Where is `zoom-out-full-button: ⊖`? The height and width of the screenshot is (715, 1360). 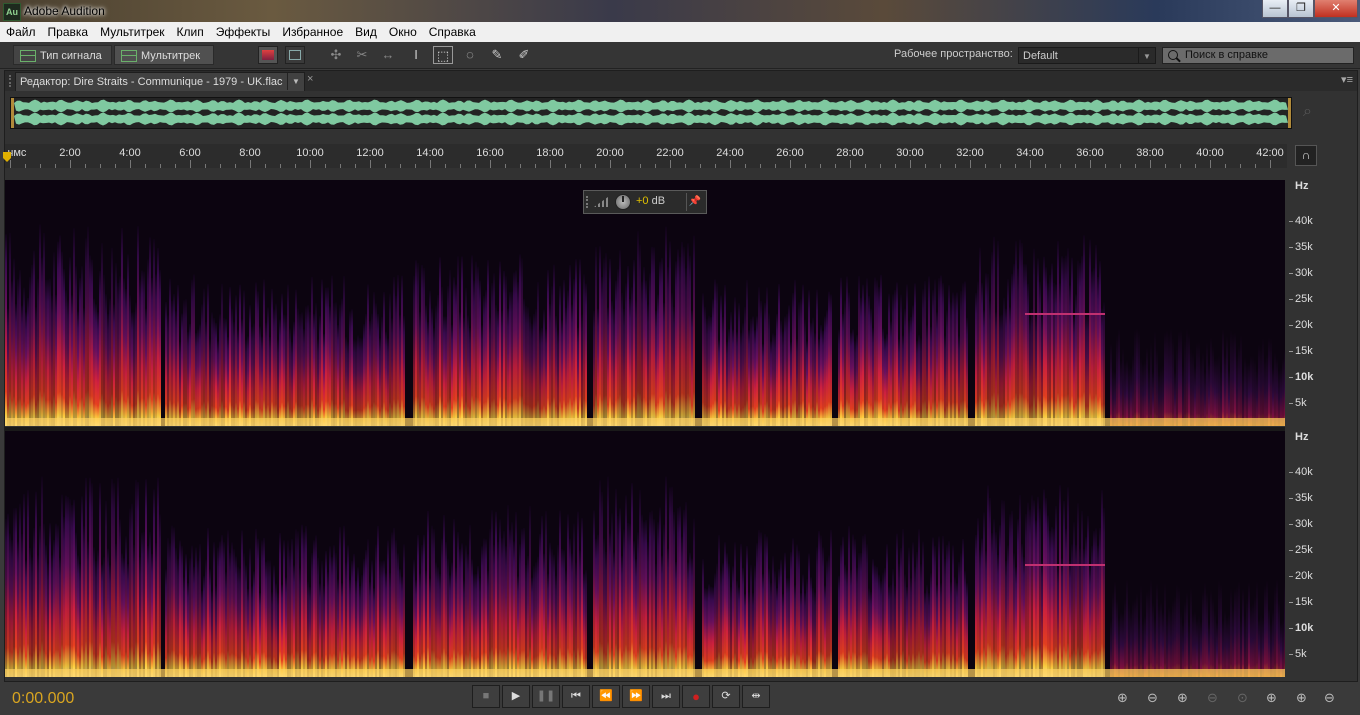
zoom-out-full-button: ⊖ is located at coordinates (1329, 698).